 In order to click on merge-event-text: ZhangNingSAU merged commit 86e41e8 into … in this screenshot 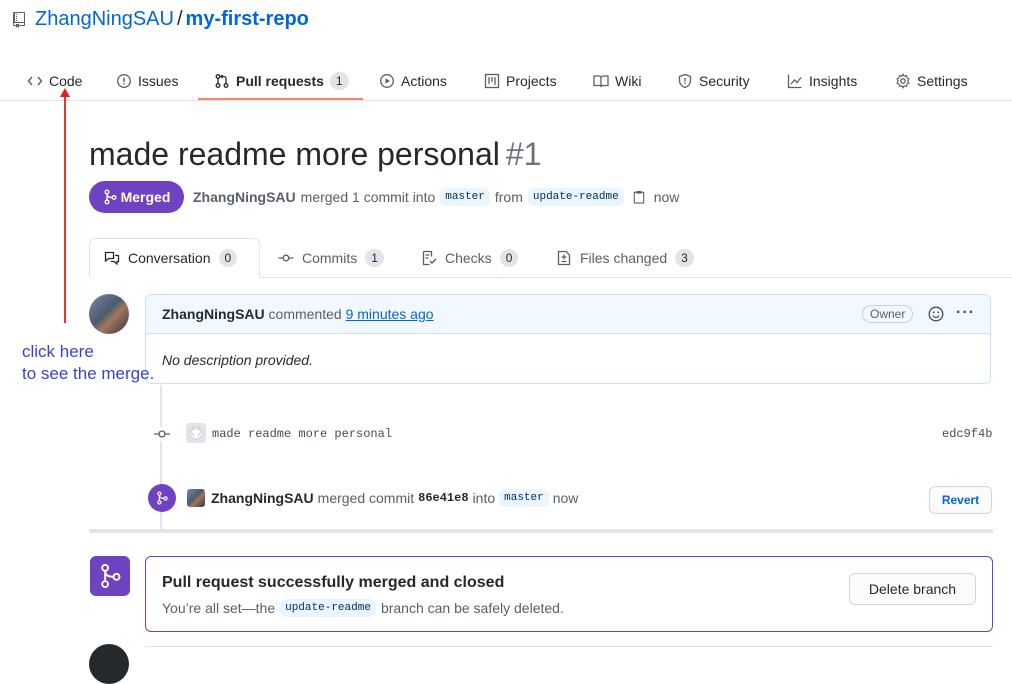, I will do `click(394, 498)`.